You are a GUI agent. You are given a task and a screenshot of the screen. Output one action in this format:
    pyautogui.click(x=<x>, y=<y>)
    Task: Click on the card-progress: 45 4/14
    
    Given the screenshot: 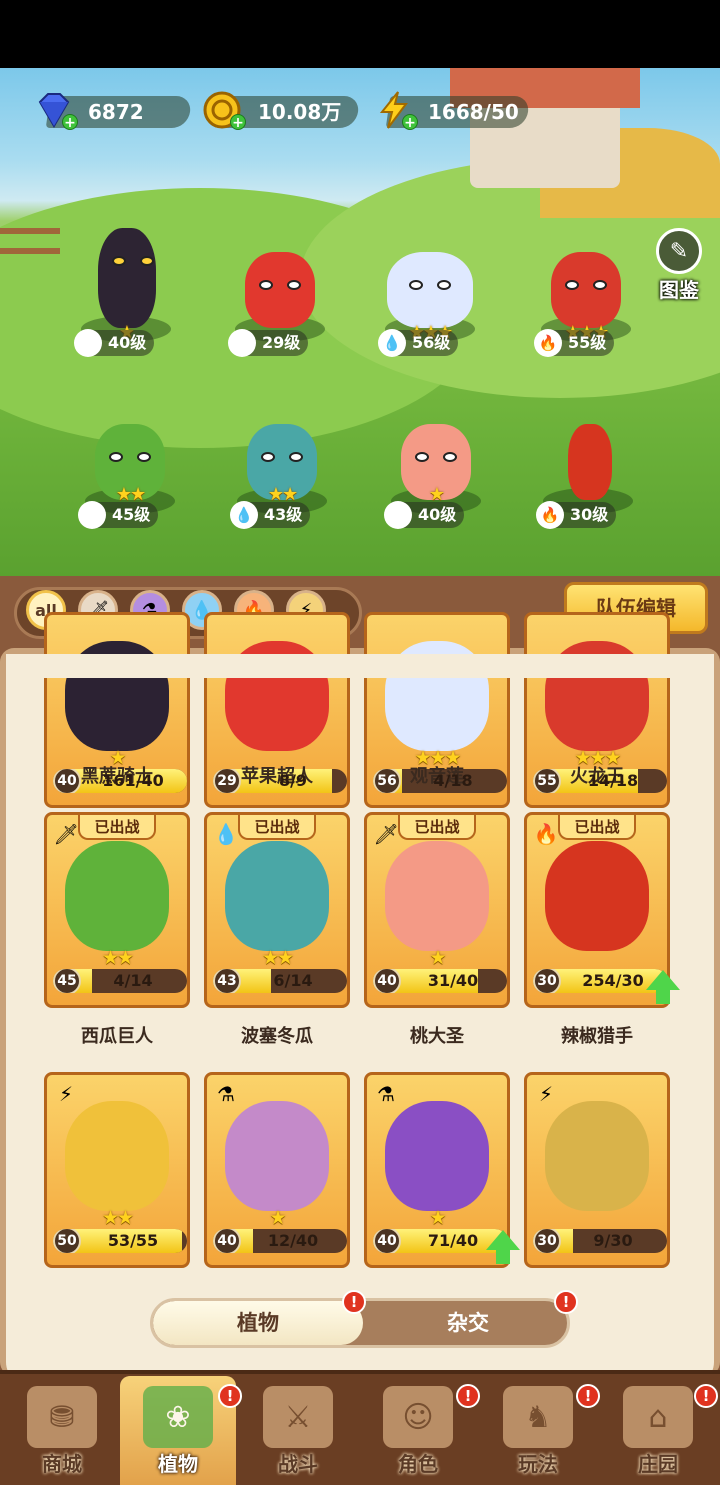 What is the action you would take?
    pyautogui.click(x=120, y=981)
    